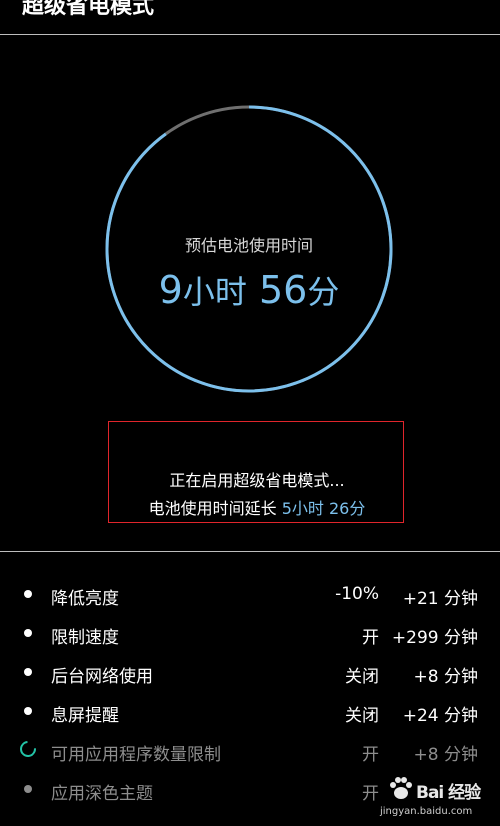 The image size is (500, 826). Describe the element at coordinates (85, 638) in the screenshot. I see `list-item-label: 限制速度` at that location.